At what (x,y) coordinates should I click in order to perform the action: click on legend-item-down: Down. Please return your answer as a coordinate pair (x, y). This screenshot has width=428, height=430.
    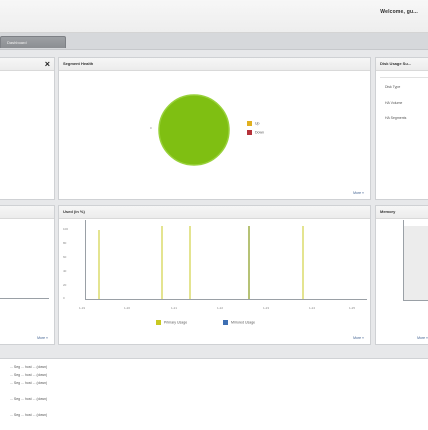
    Looking at the image, I should click on (255, 132).